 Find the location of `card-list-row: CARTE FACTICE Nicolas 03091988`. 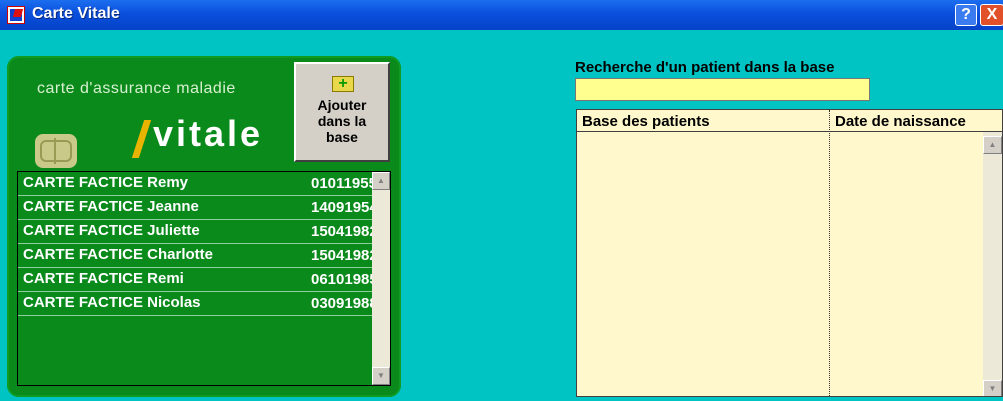

card-list-row: CARTE FACTICE Nicolas 03091988 is located at coordinates (204, 304).